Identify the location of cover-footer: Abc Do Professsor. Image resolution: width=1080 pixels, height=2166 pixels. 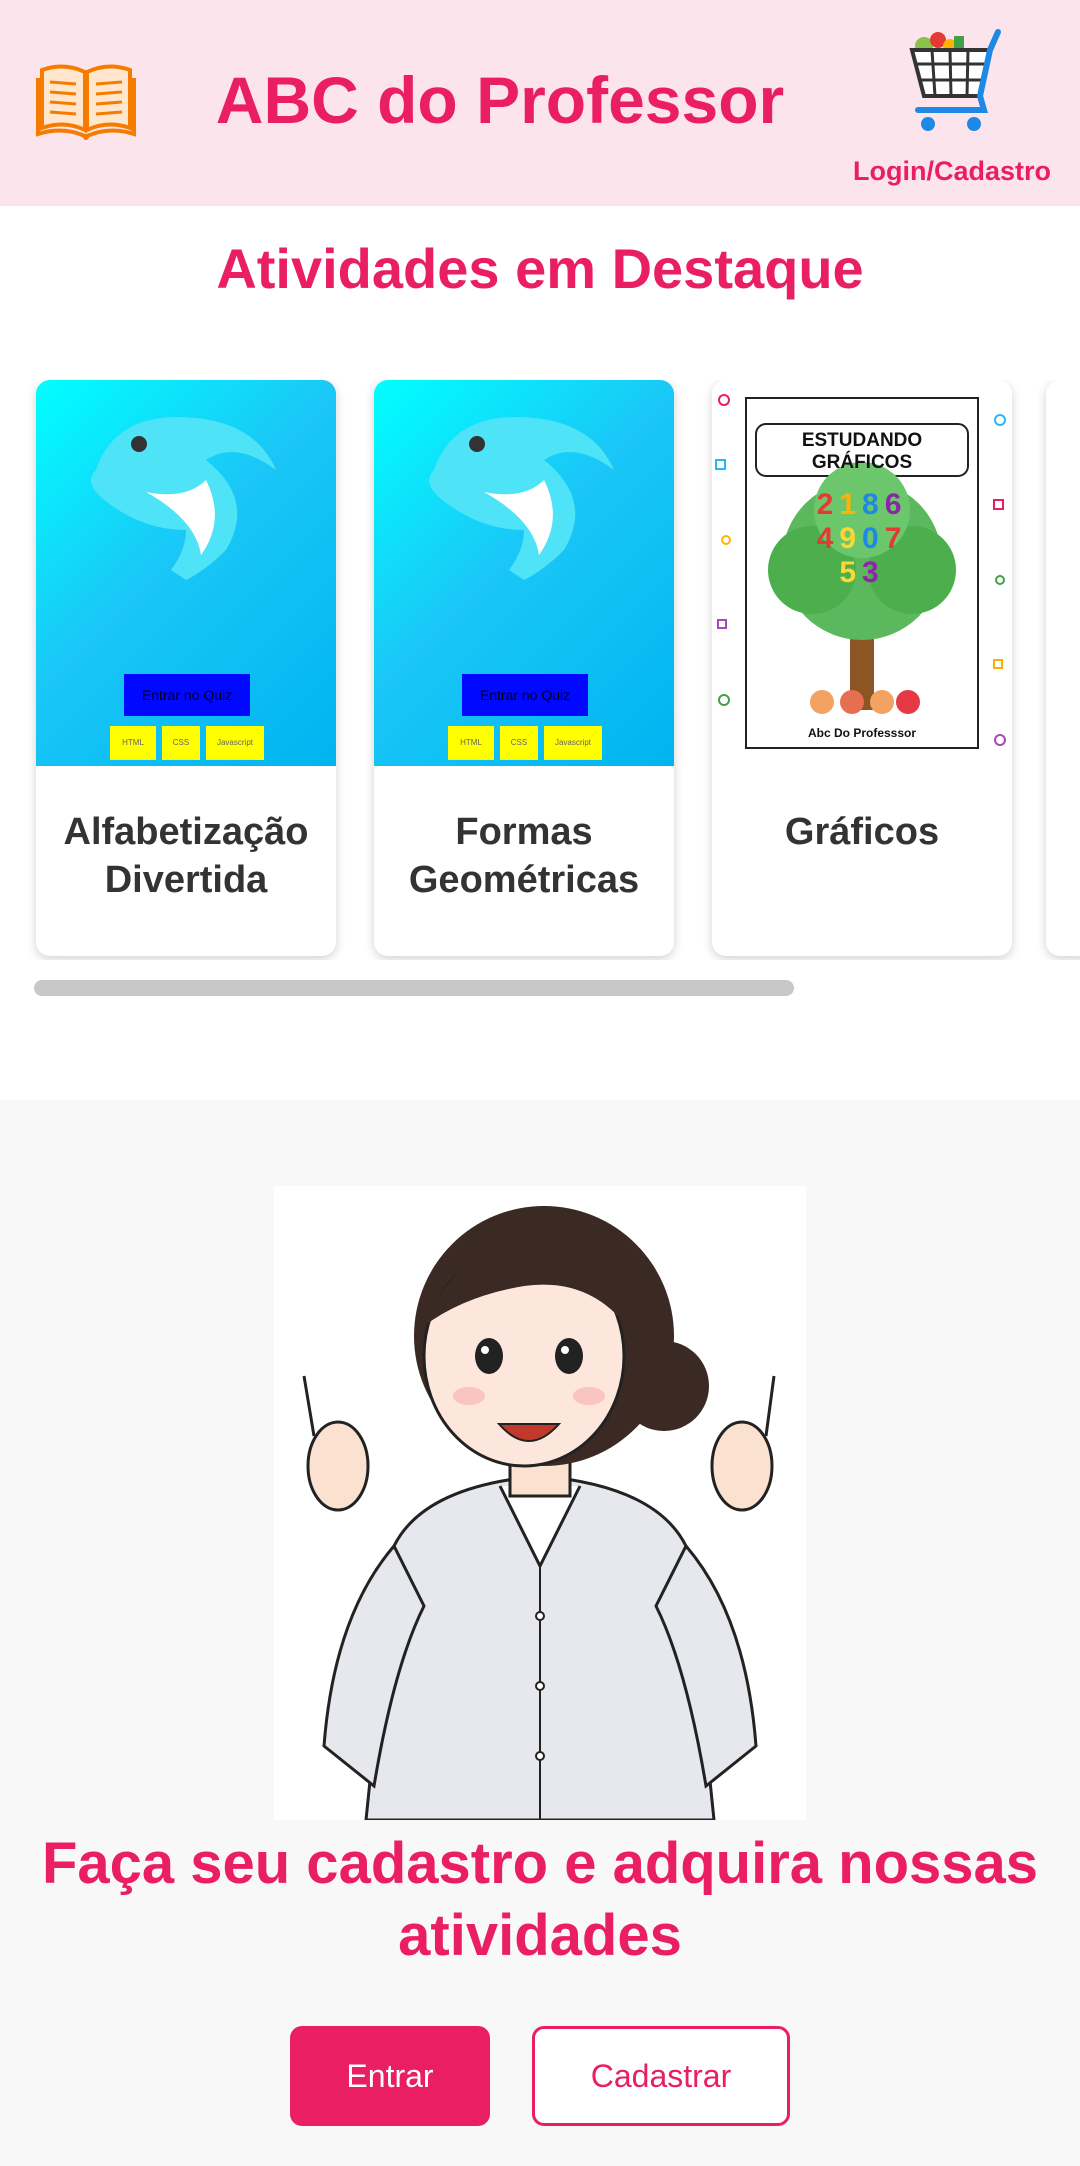
(862, 733).